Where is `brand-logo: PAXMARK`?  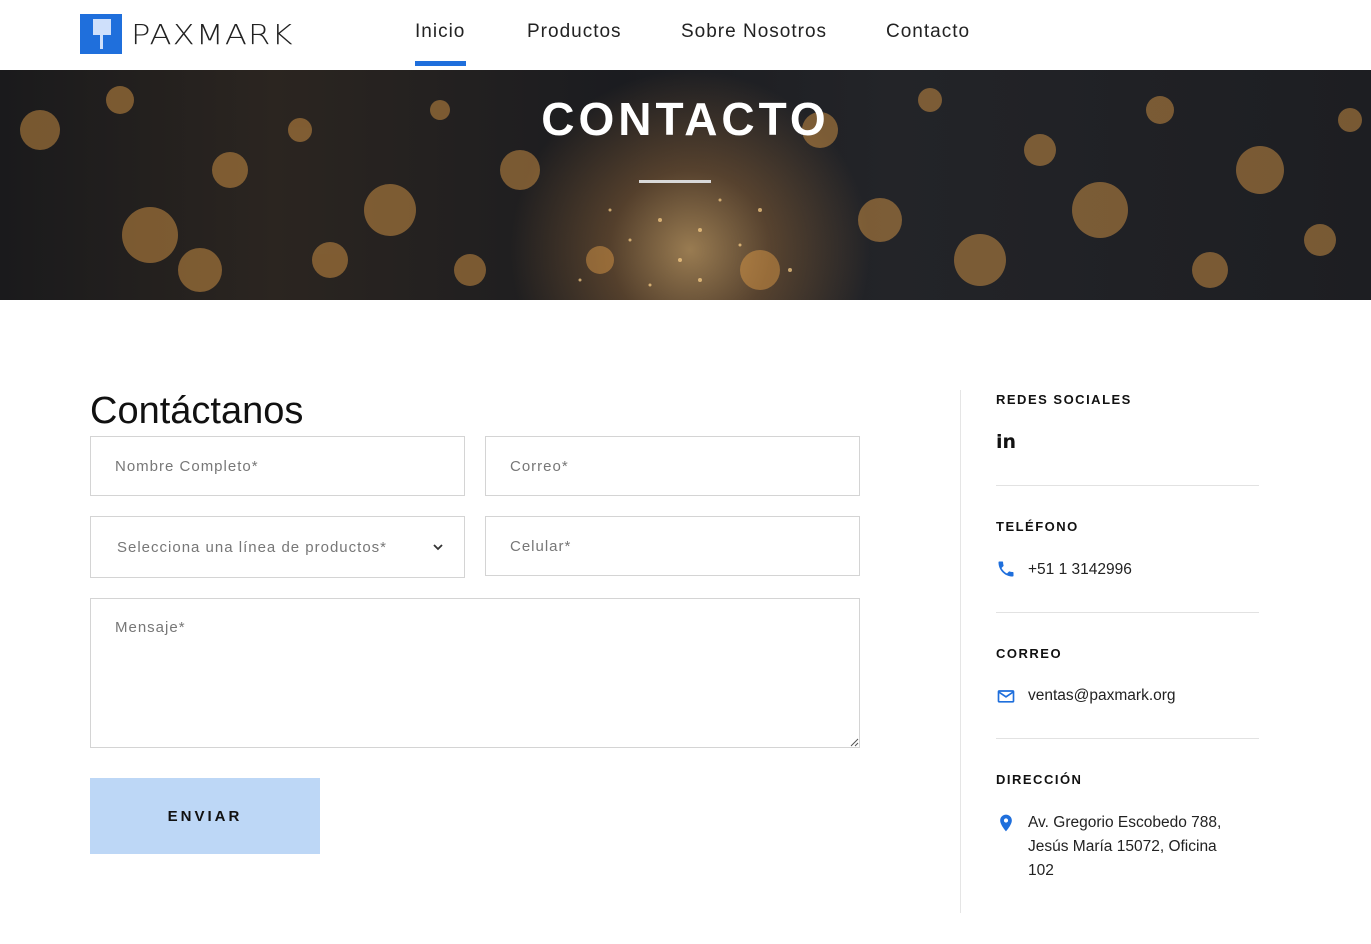
brand-logo: PAXMARK is located at coordinates (186, 34).